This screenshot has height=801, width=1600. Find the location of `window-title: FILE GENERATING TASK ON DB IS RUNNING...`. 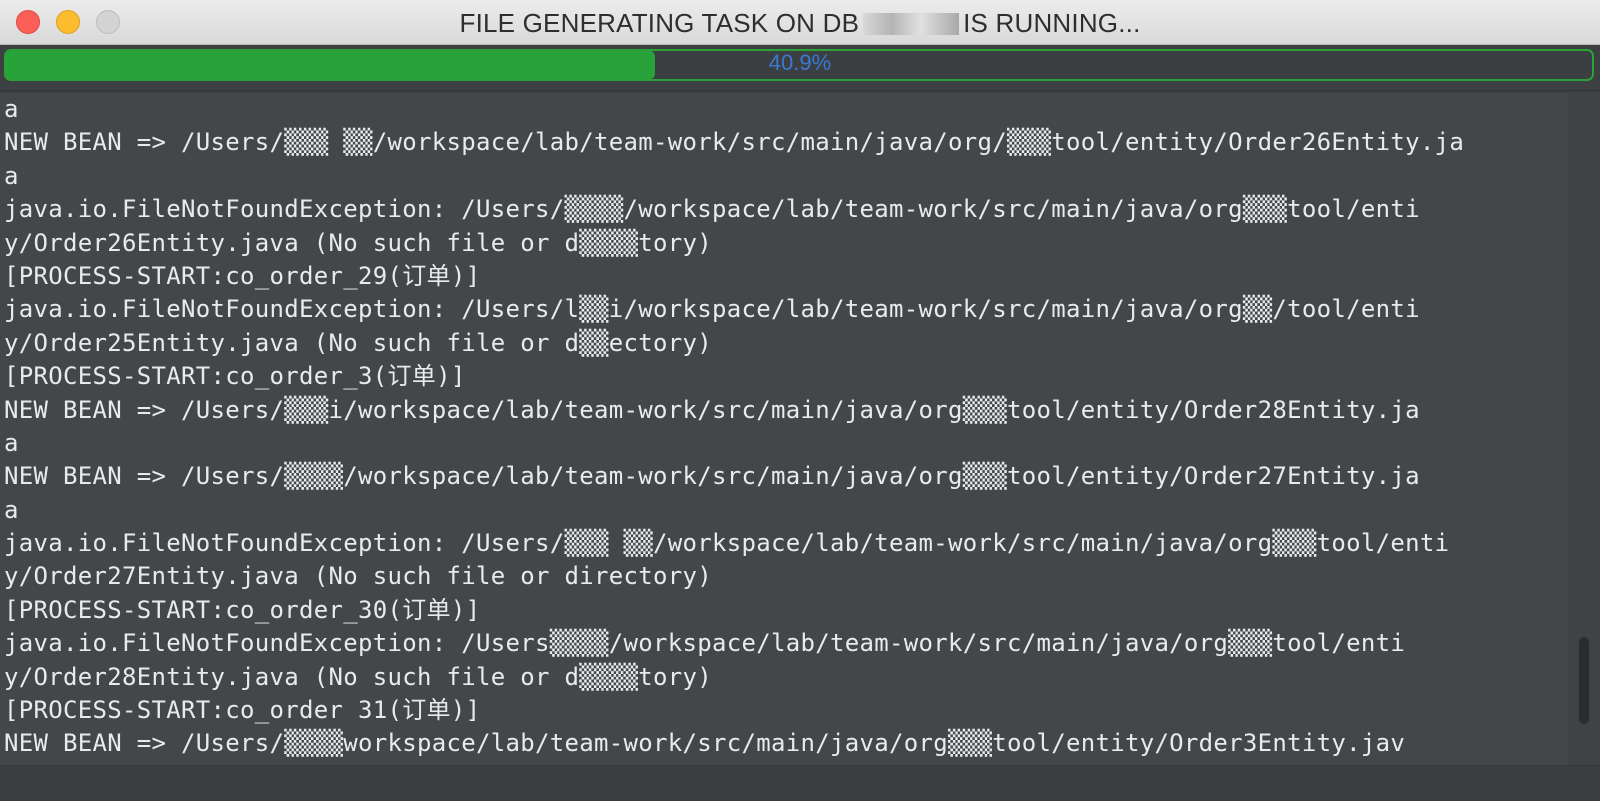

window-title: FILE GENERATING TASK ON DB IS RUNNING... is located at coordinates (800, 23).